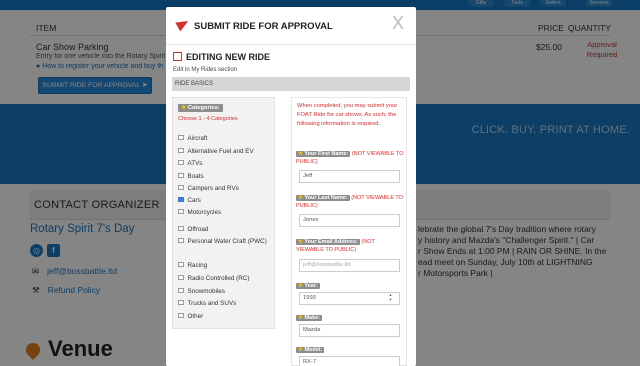 The image size is (640, 366). What do you see at coordinates (212, 303) in the screenshot?
I see `category-label: Trucks and SUVs` at bounding box center [212, 303].